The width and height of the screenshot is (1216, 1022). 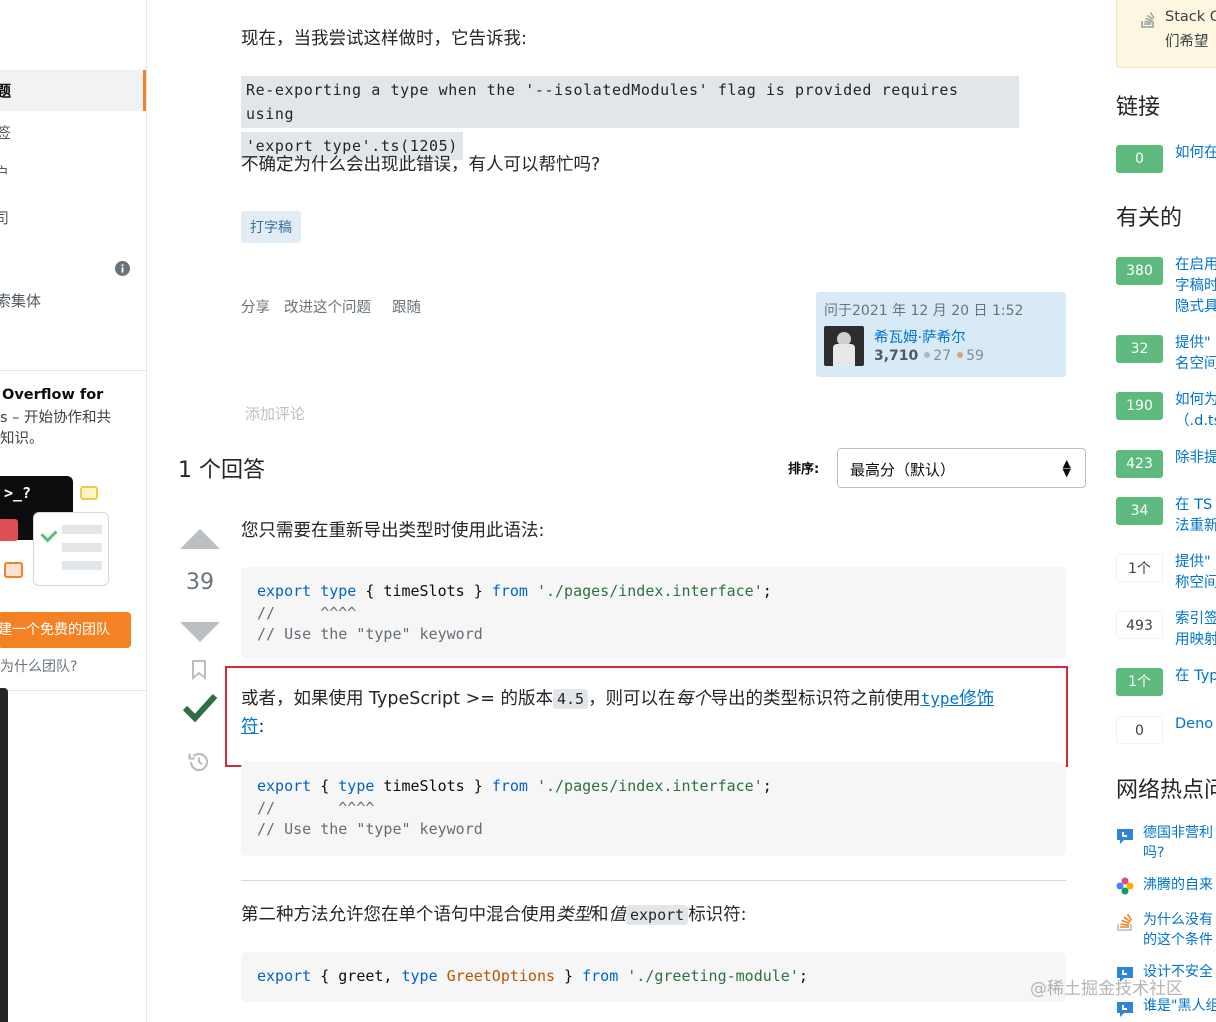 I want to click on code-type: GreetOptions, so click(x=501, y=976).